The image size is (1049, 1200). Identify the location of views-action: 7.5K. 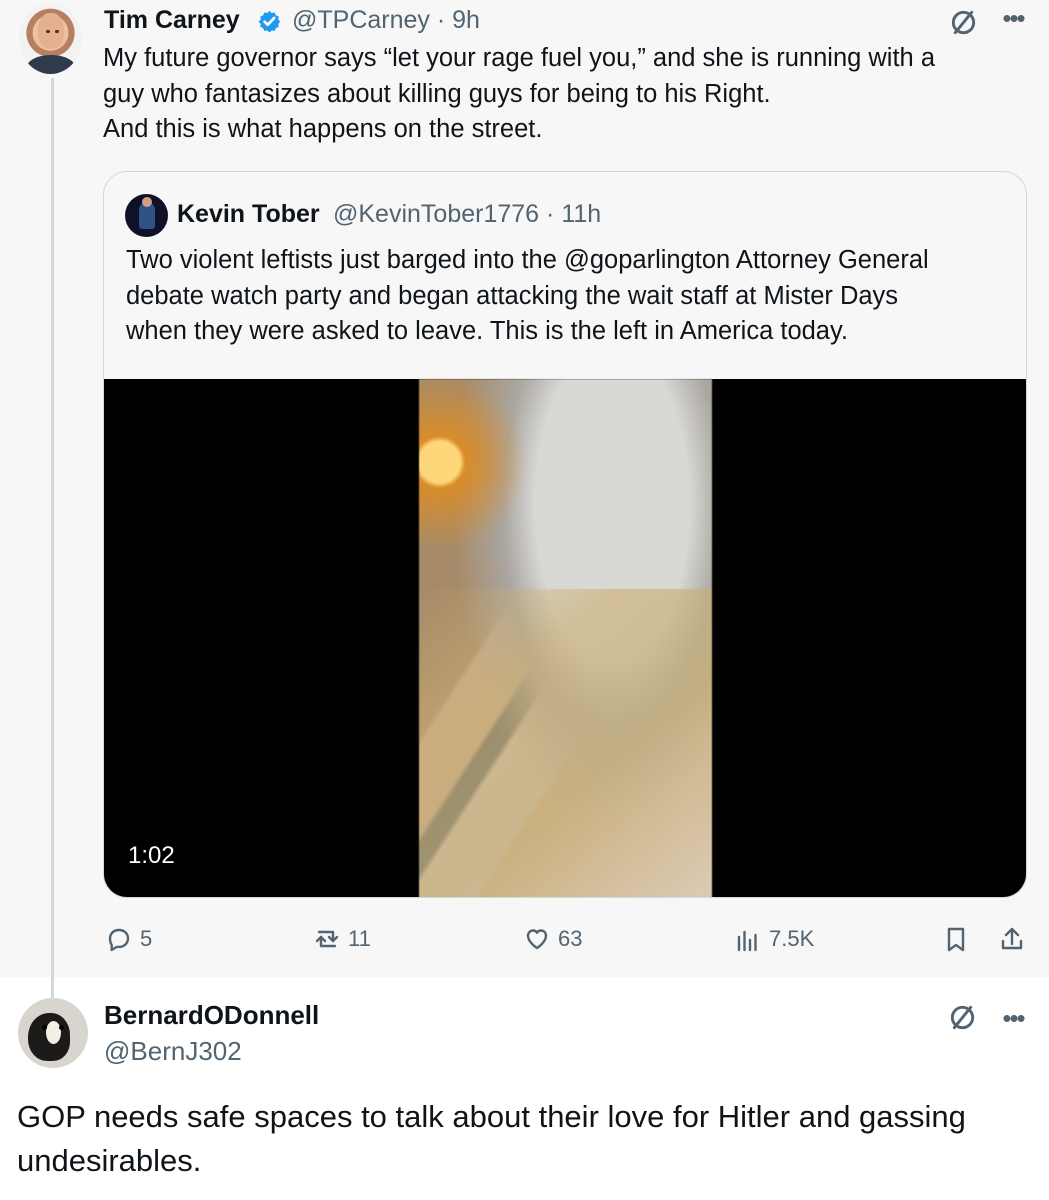
(773, 939).